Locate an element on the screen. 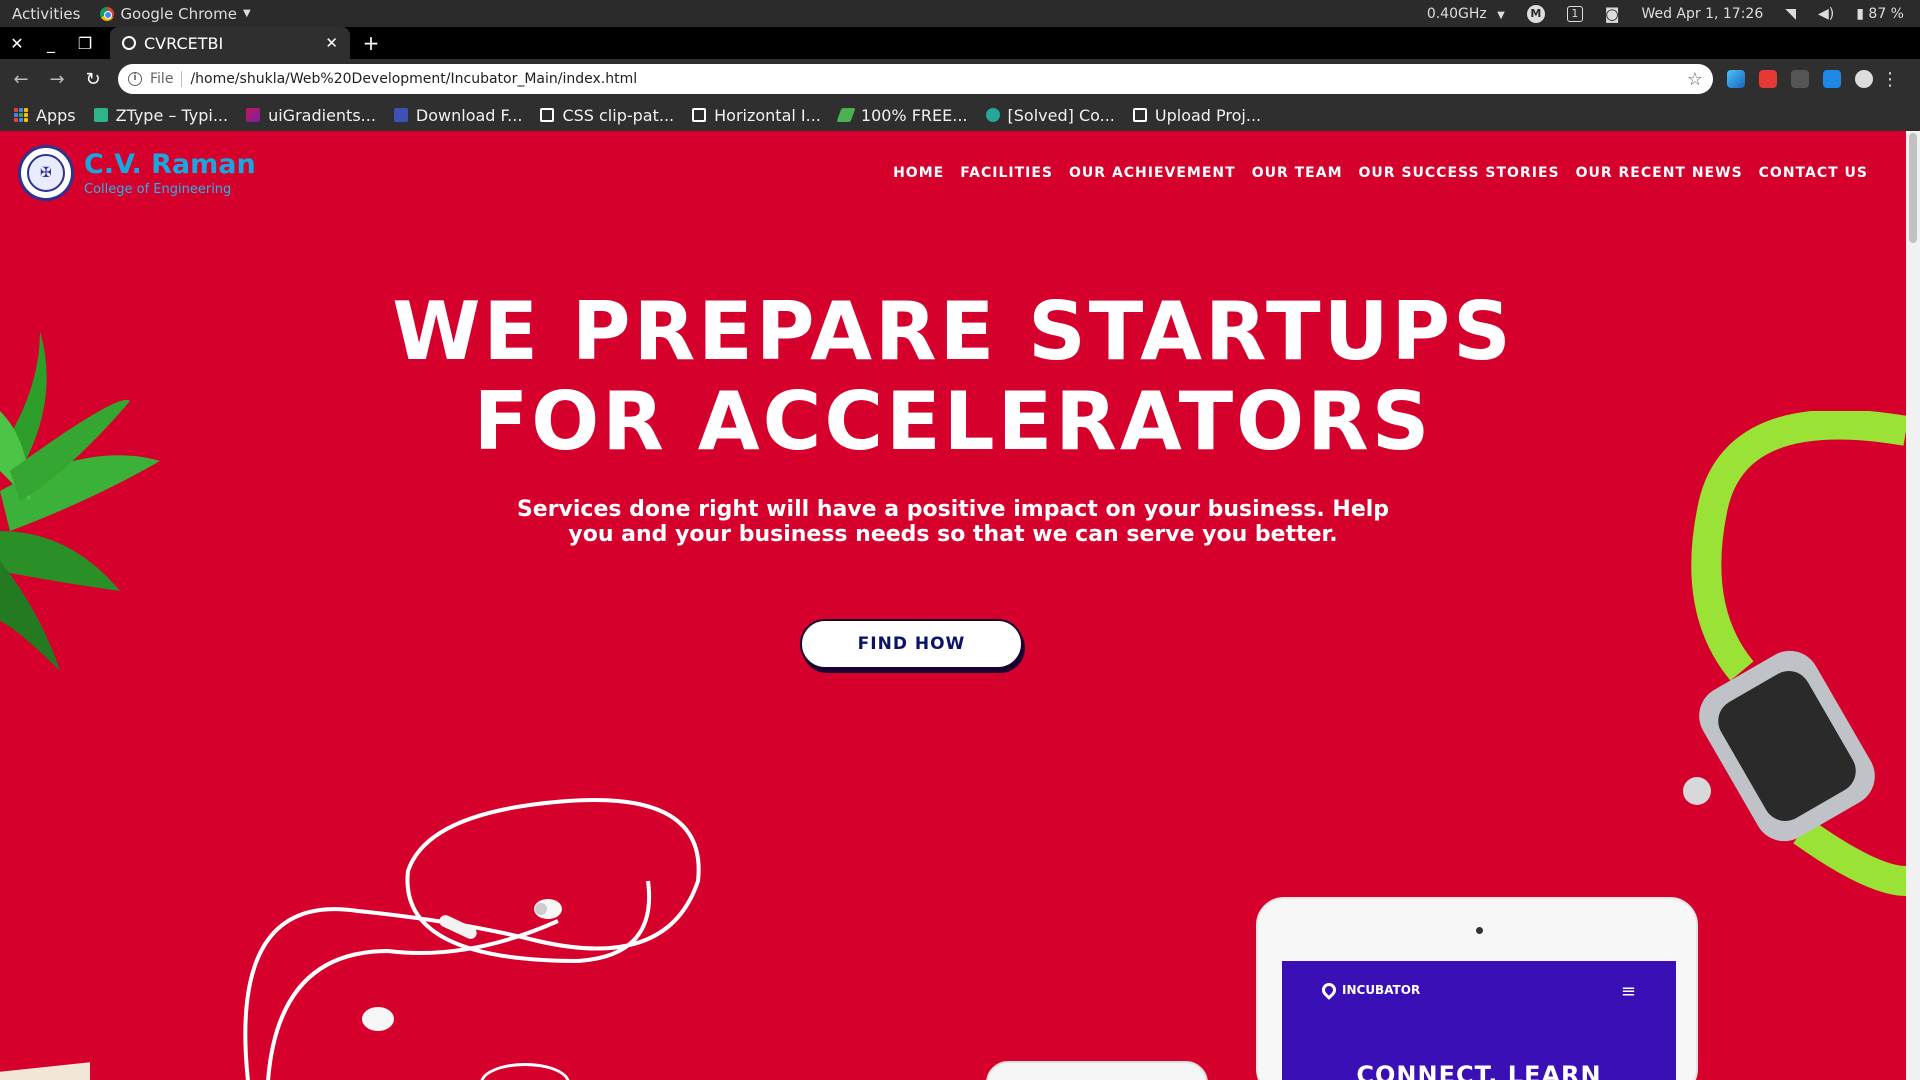  window-restore-icon: ❐ is located at coordinates (85, 43).